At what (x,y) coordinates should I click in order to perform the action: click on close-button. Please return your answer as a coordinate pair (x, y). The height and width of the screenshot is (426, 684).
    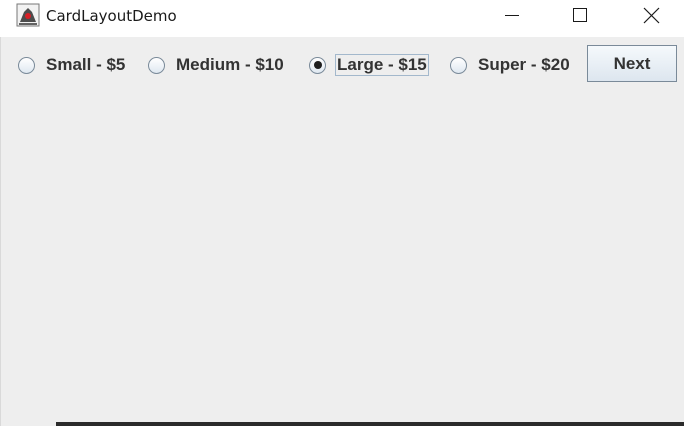
    Looking at the image, I should click on (651, 16).